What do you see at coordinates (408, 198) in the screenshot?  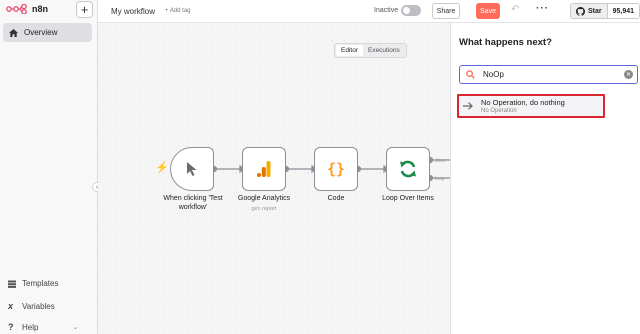 I see `node-loop-over-items-label: Loop Over Items` at bounding box center [408, 198].